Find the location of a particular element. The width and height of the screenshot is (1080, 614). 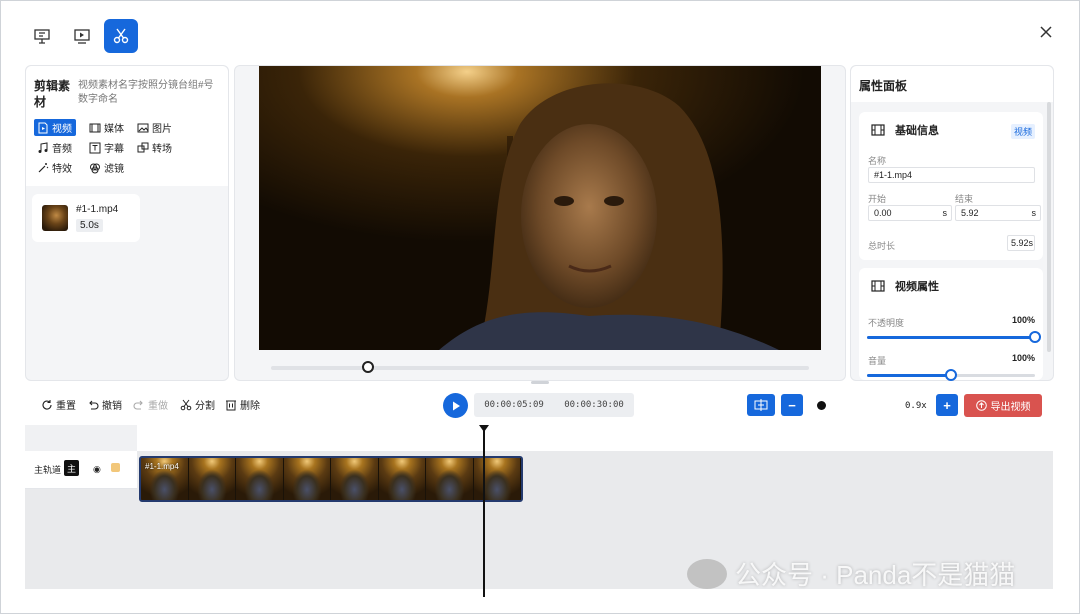

close-icon is located at coordinates (1046, 32).